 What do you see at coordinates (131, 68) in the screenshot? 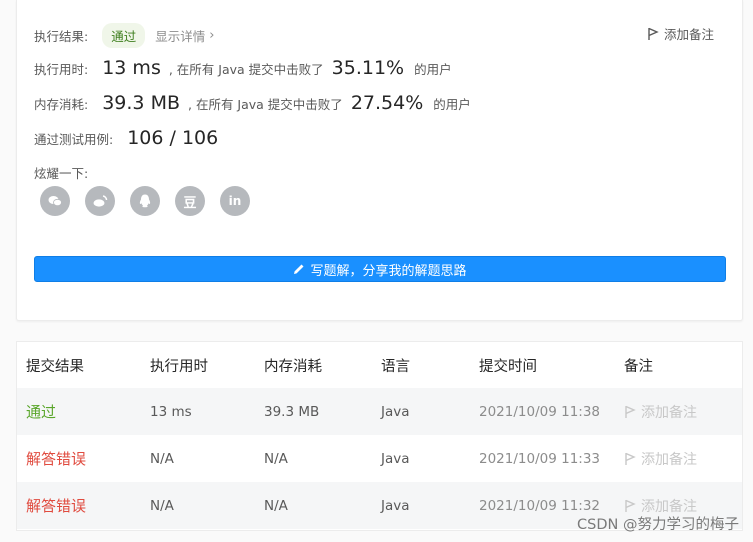
I see `runtime-value: 13 ms` at bounding box center [131, 68].